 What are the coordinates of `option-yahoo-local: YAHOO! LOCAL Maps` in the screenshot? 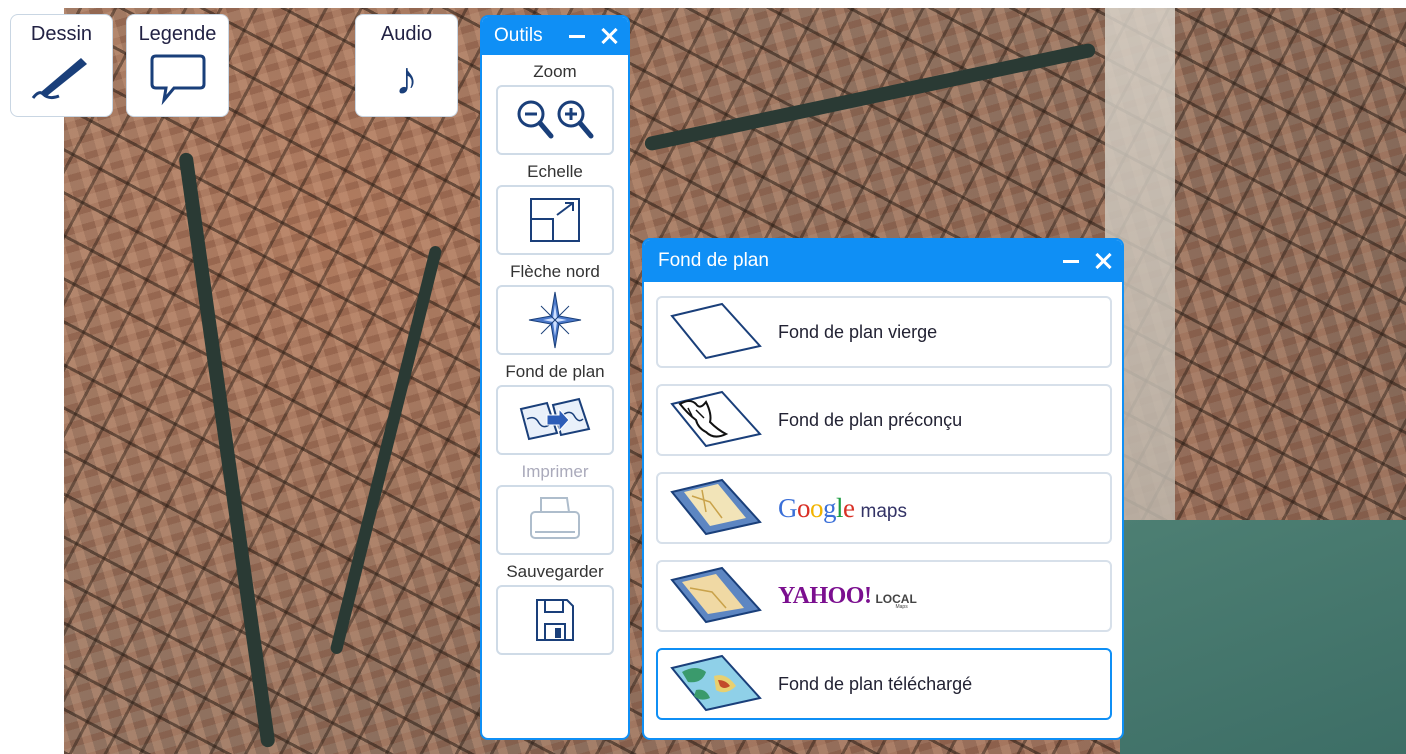 It's located at (884, 596).